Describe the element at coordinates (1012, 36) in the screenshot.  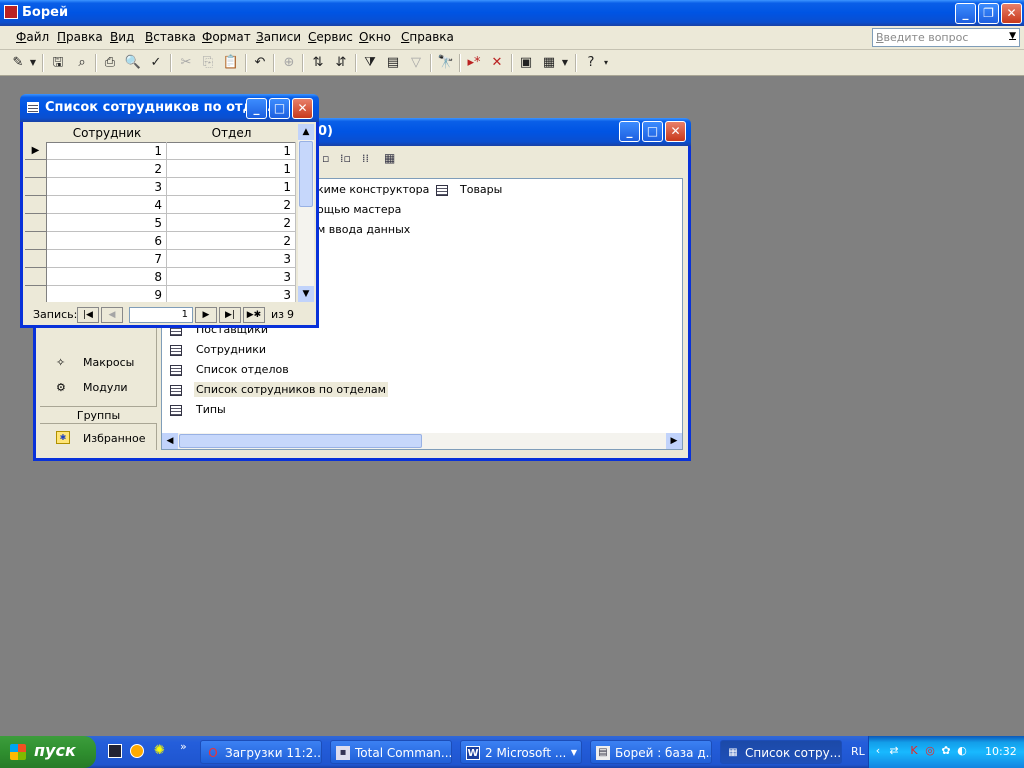
I see `chevron-down-icon: ▼` at that location.